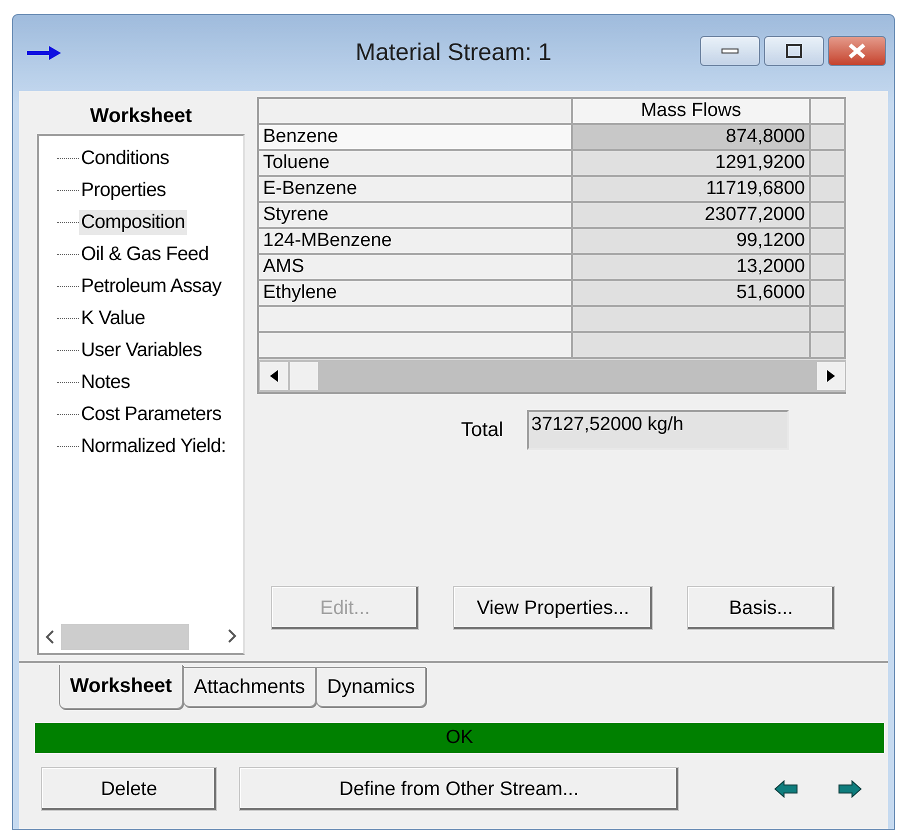  What do you see at coordinates (786, 789) in the screenshot?
I see `left-arrow-icon` at bounding box center [786, 789].